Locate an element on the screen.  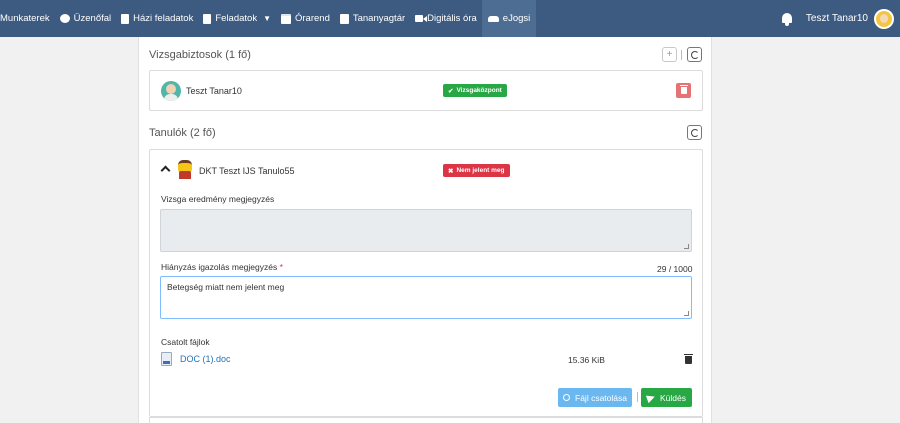
students-title: Tanulók (2 fő) is located at coordinates (182, 133).